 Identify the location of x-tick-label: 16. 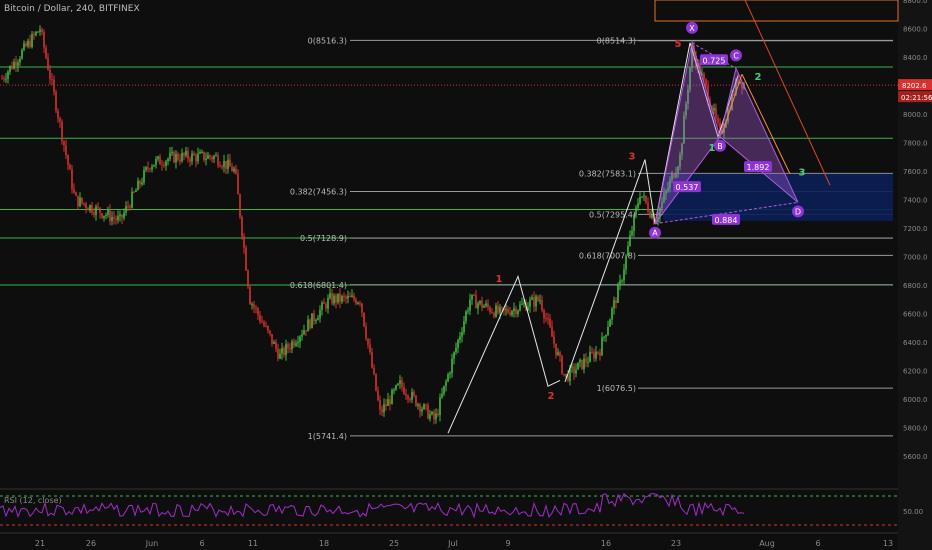
(606, 543).